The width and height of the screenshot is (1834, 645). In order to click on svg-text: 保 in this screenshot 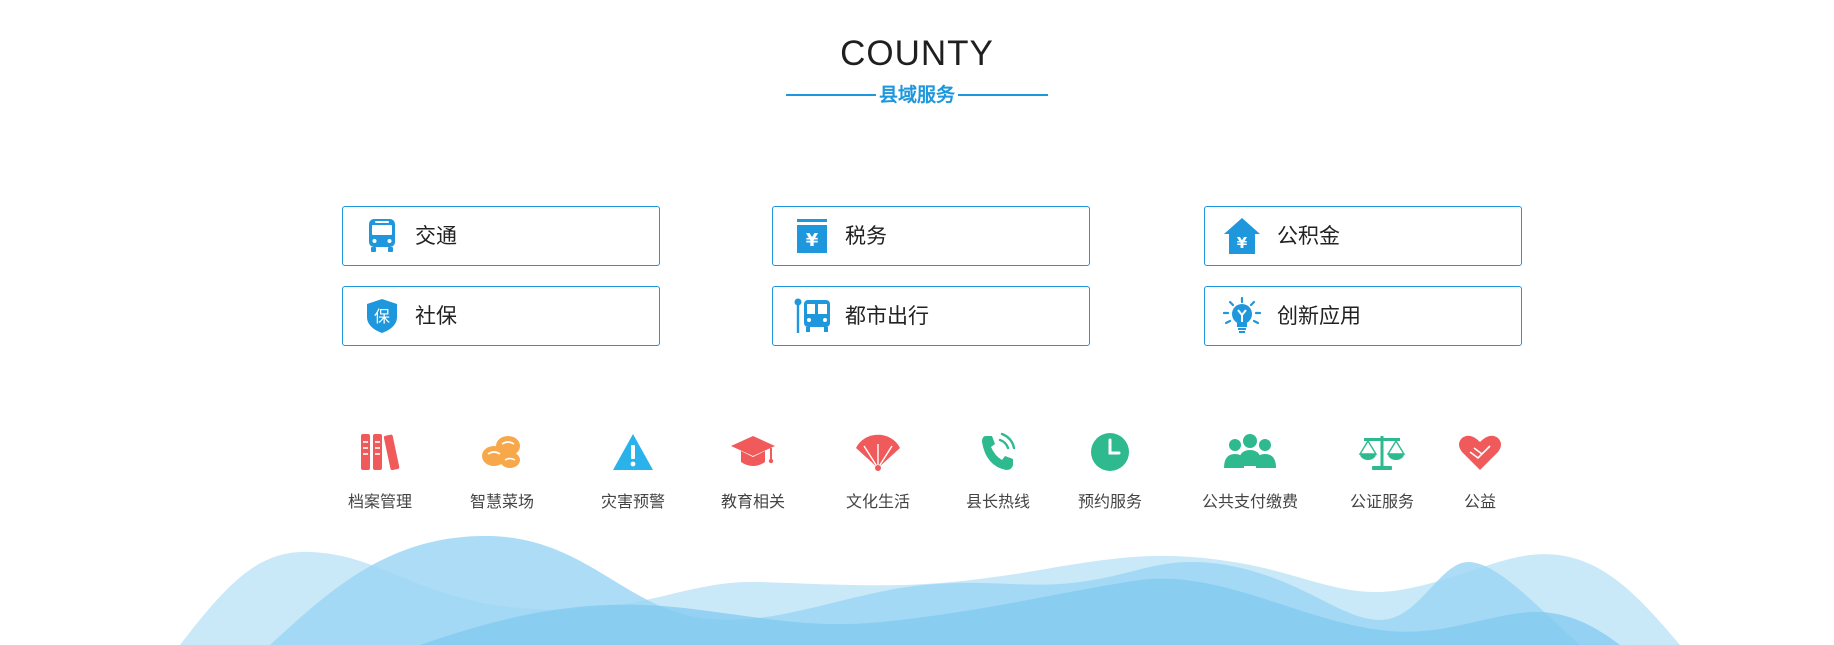, I will do `click(382, 316)`.